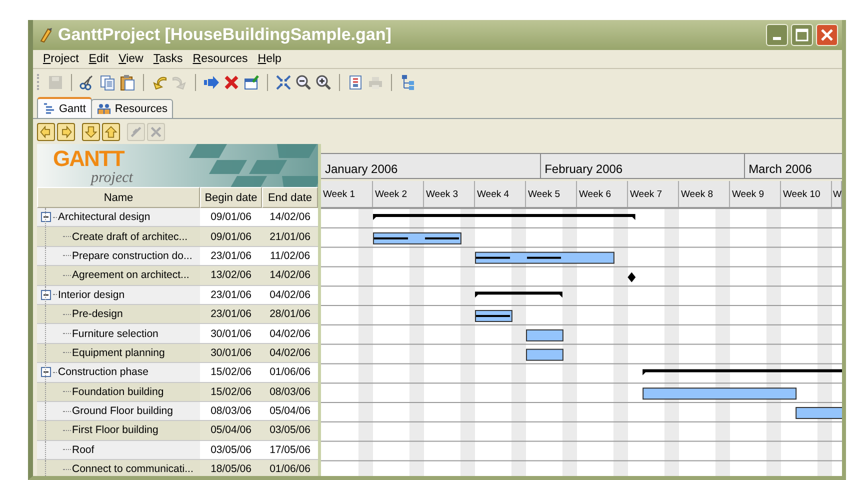  Describe the element at coordinates (231, 469) in the screenshot. I see `begin-date: 18/05/06` at that location.